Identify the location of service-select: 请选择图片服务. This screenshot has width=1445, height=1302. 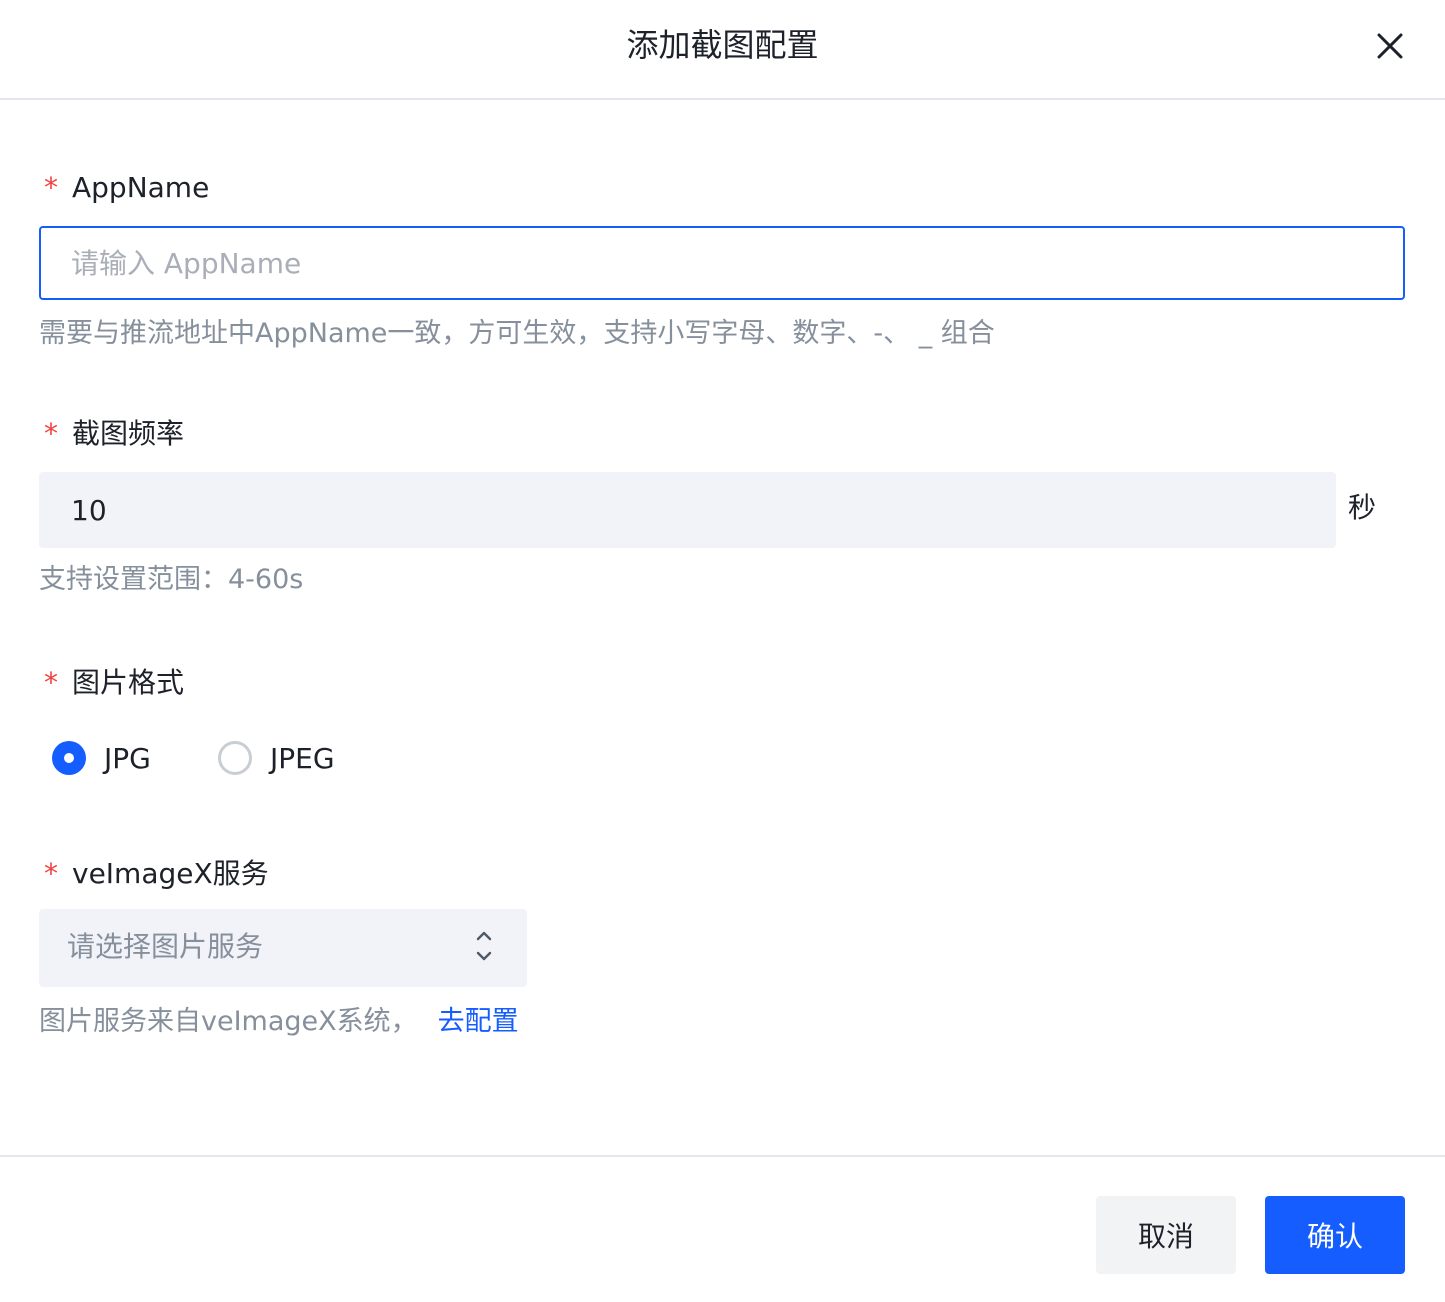
(283, 948).